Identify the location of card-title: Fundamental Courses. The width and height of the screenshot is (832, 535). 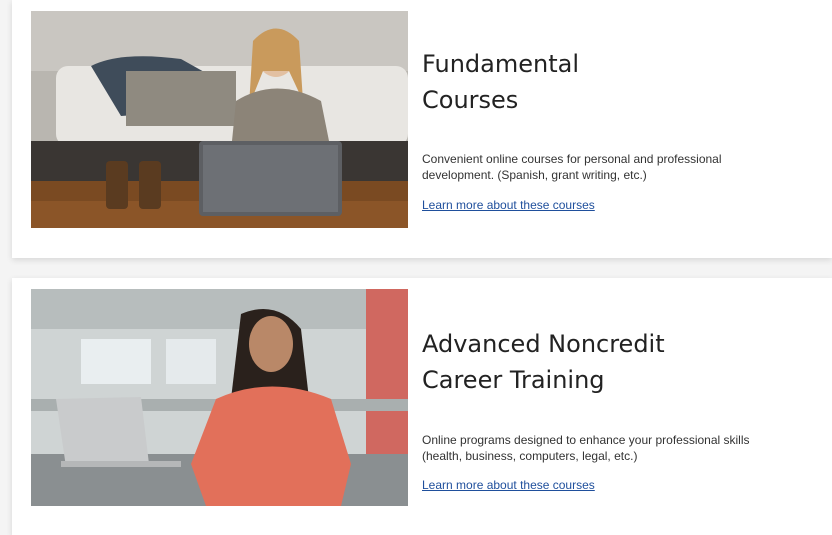
(500, 82).